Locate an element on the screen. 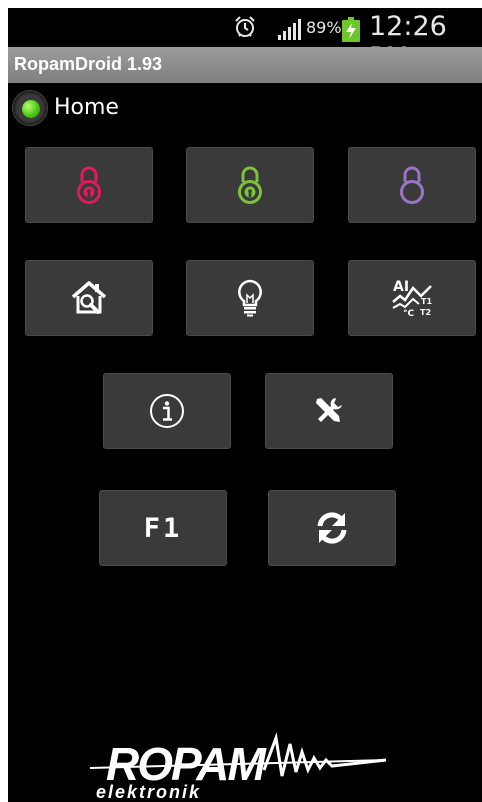  info-icon is located at coordinates (167, 411).